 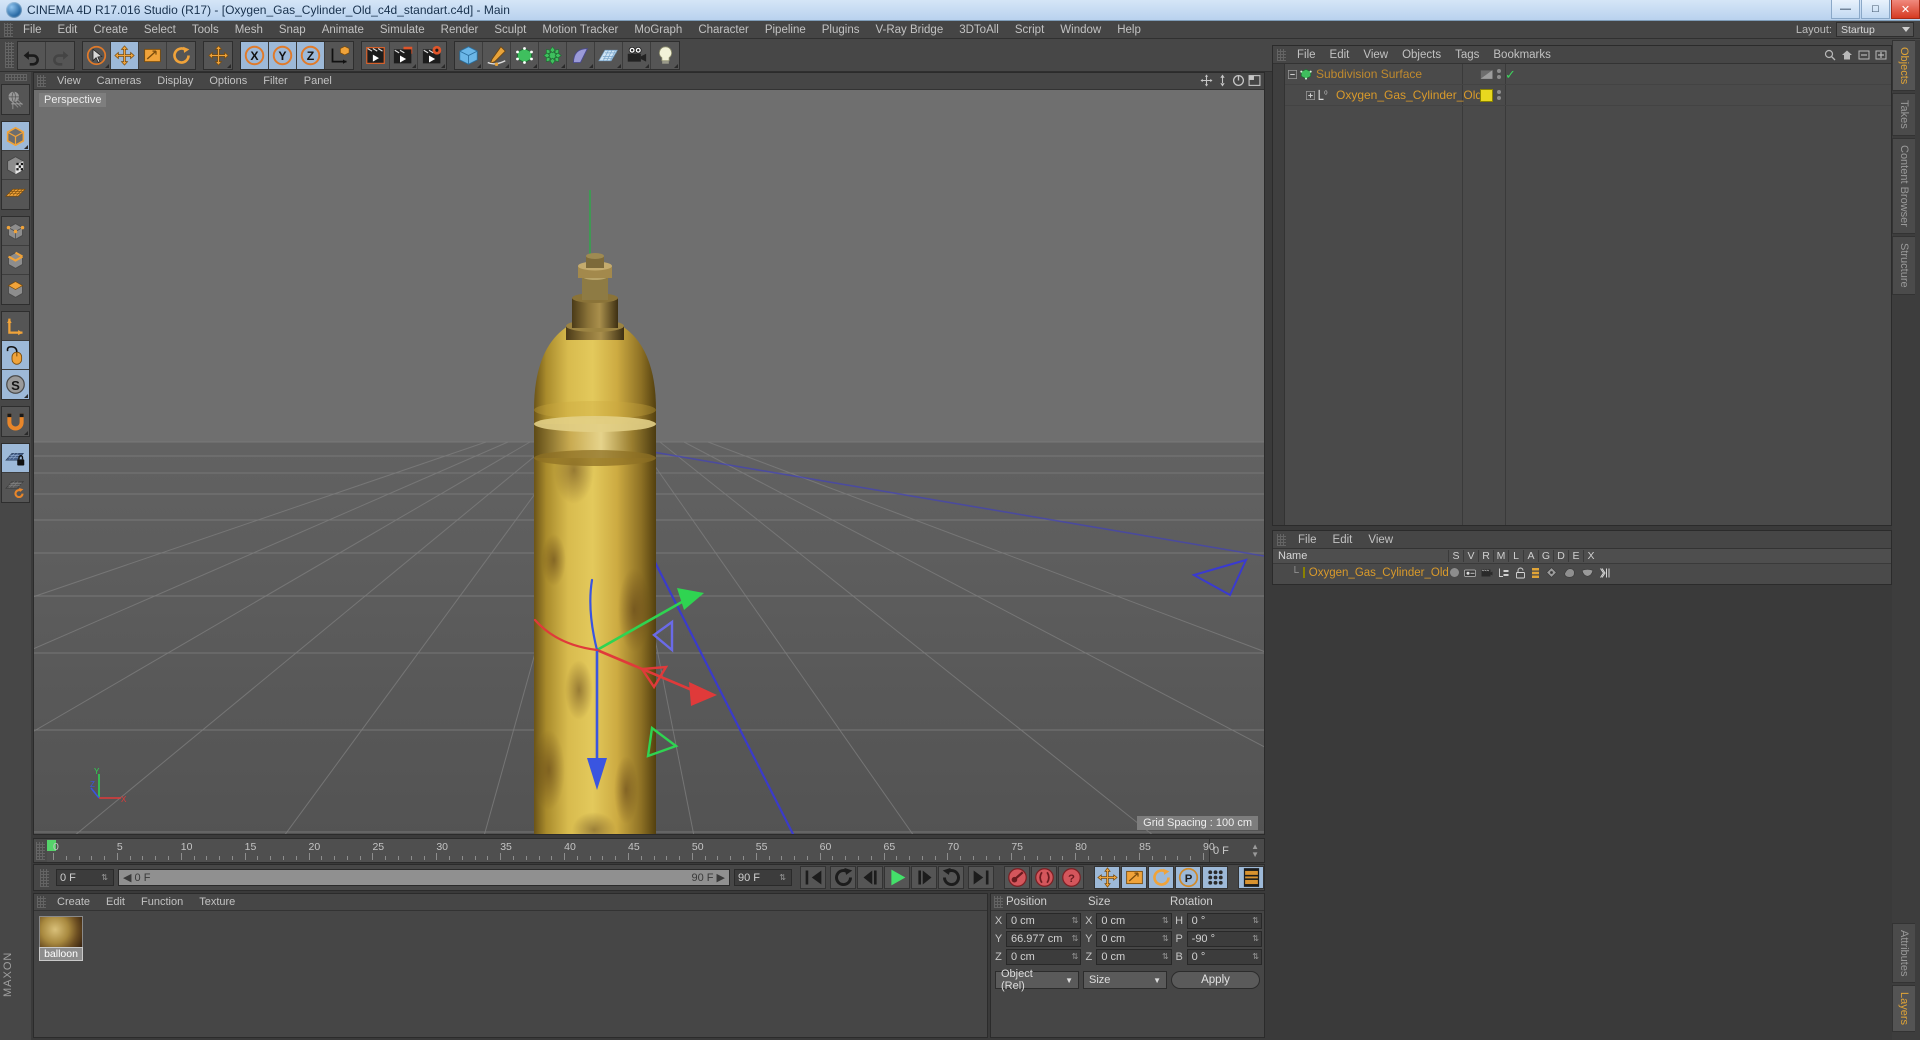 I want to click on attribute-menu-edit: Edit, so click(x=1343, y=540).